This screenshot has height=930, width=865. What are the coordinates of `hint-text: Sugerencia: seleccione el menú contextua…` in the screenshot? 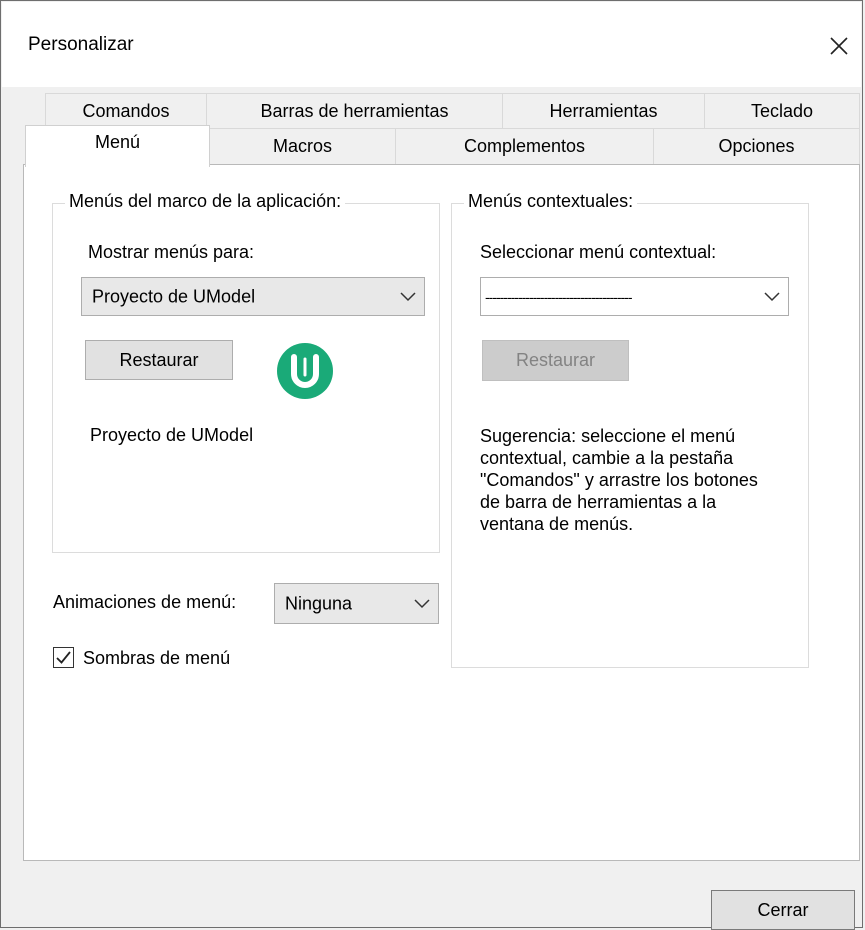 It's located at (619, 480).